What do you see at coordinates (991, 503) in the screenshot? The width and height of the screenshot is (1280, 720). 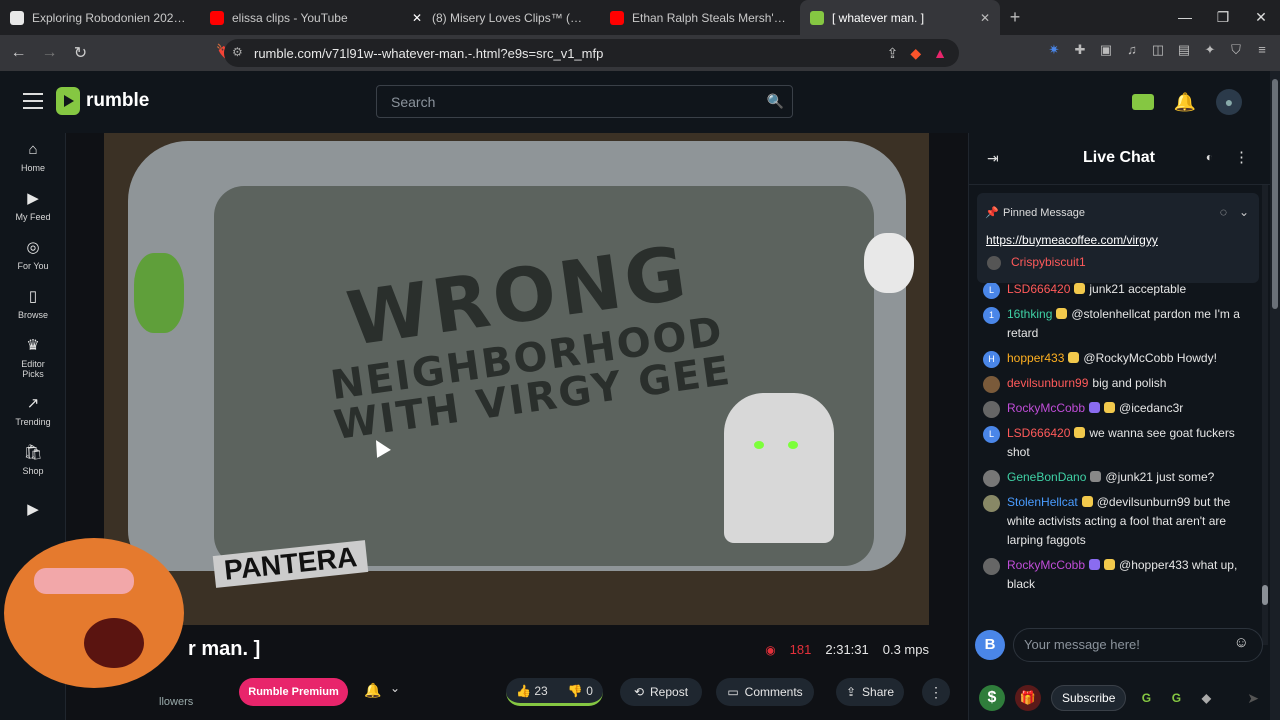 I see `chat-user-avatar` at bounding box center [991, 503].